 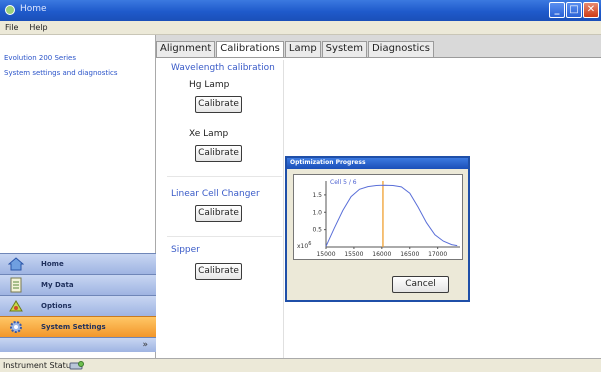 What do you see at coordinates (377, 163) in the screenshot?
I see `dialog-title-bar: Optimization Progress` at bounding box center [377, 163].